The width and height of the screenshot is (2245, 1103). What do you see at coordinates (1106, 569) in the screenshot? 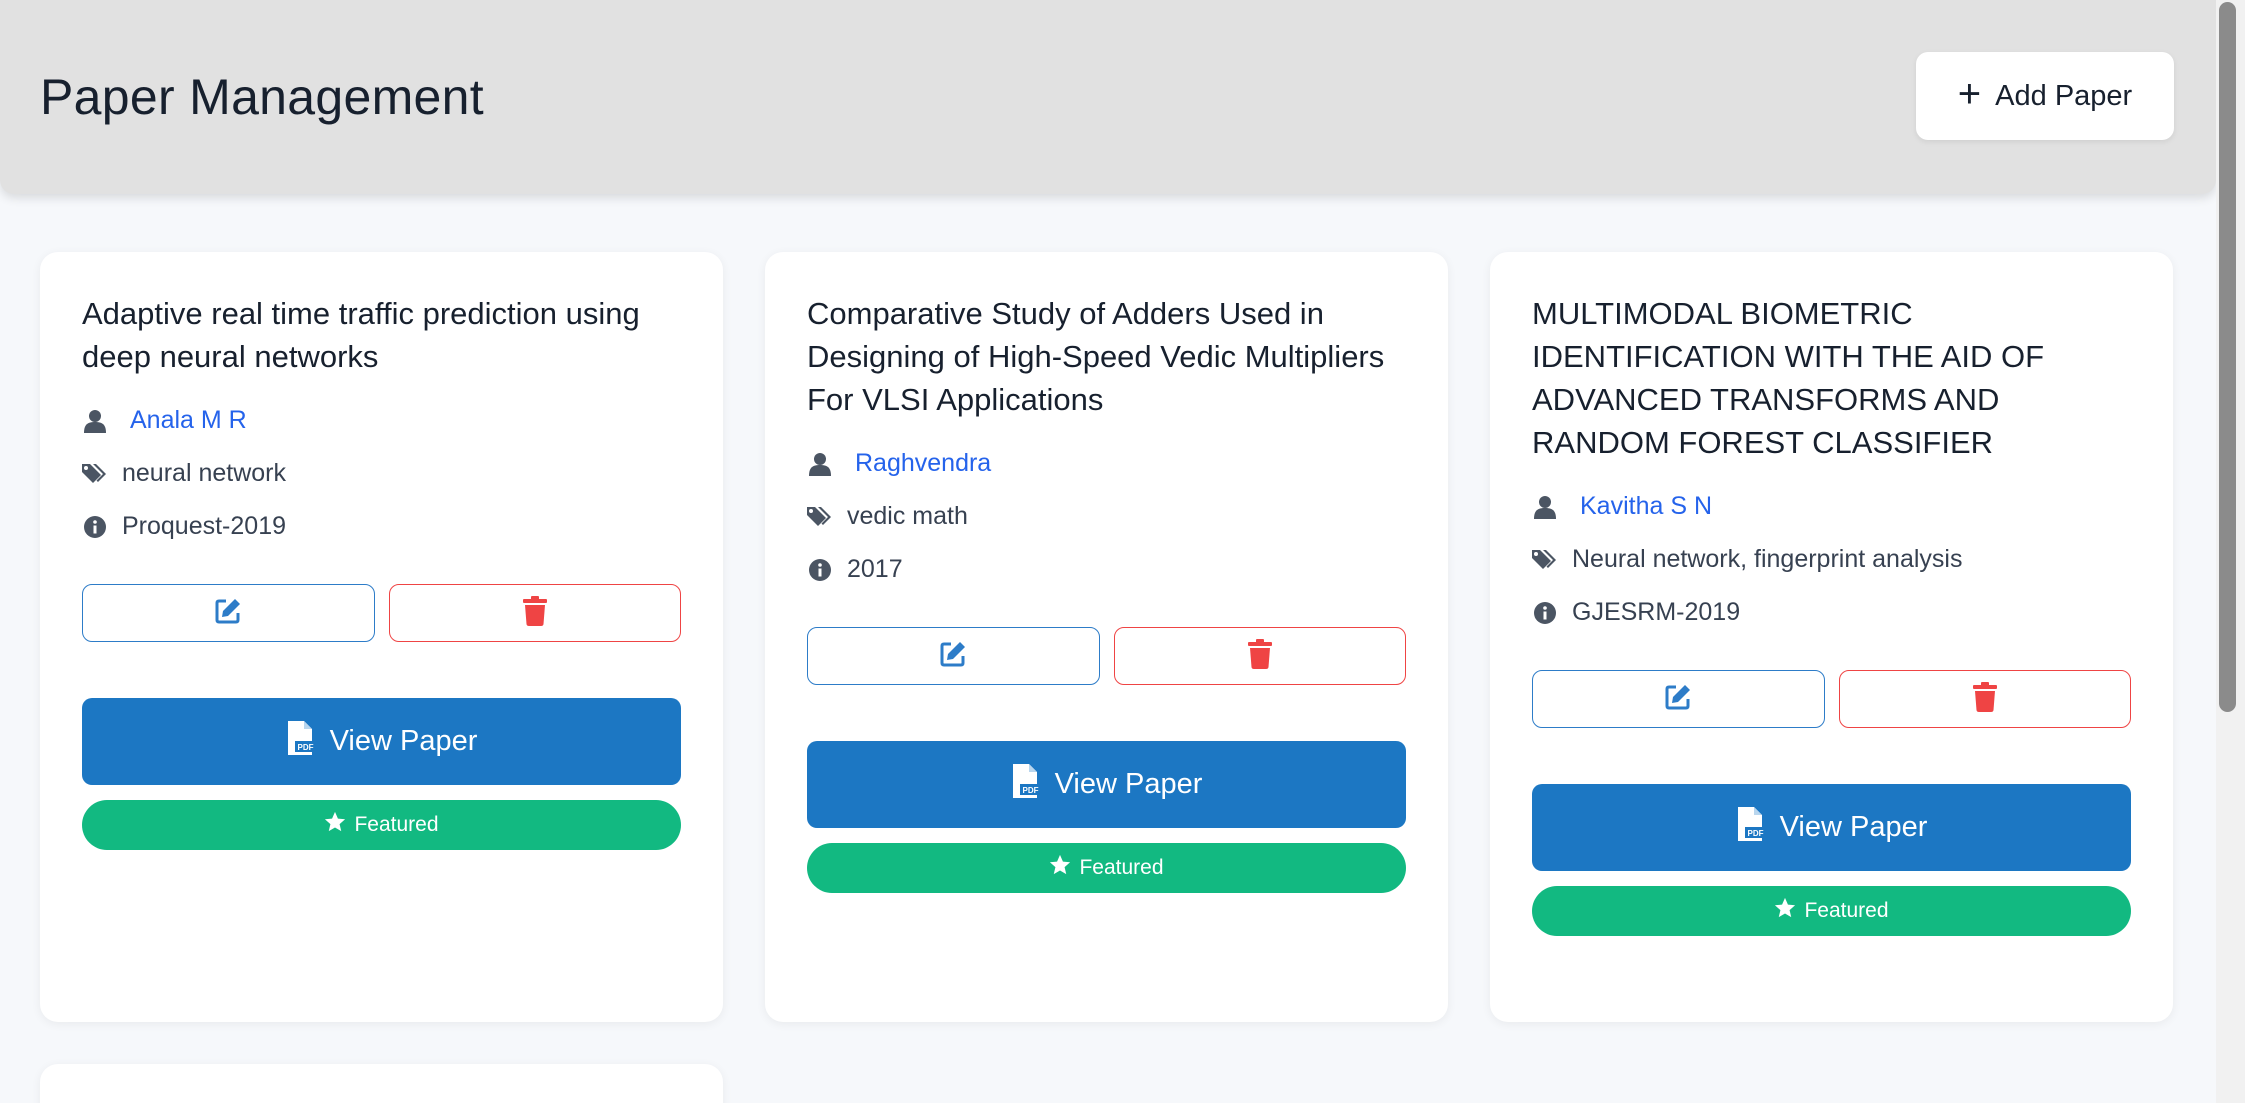
I see `info-row: 2017` at bounding box center [1106, 569].